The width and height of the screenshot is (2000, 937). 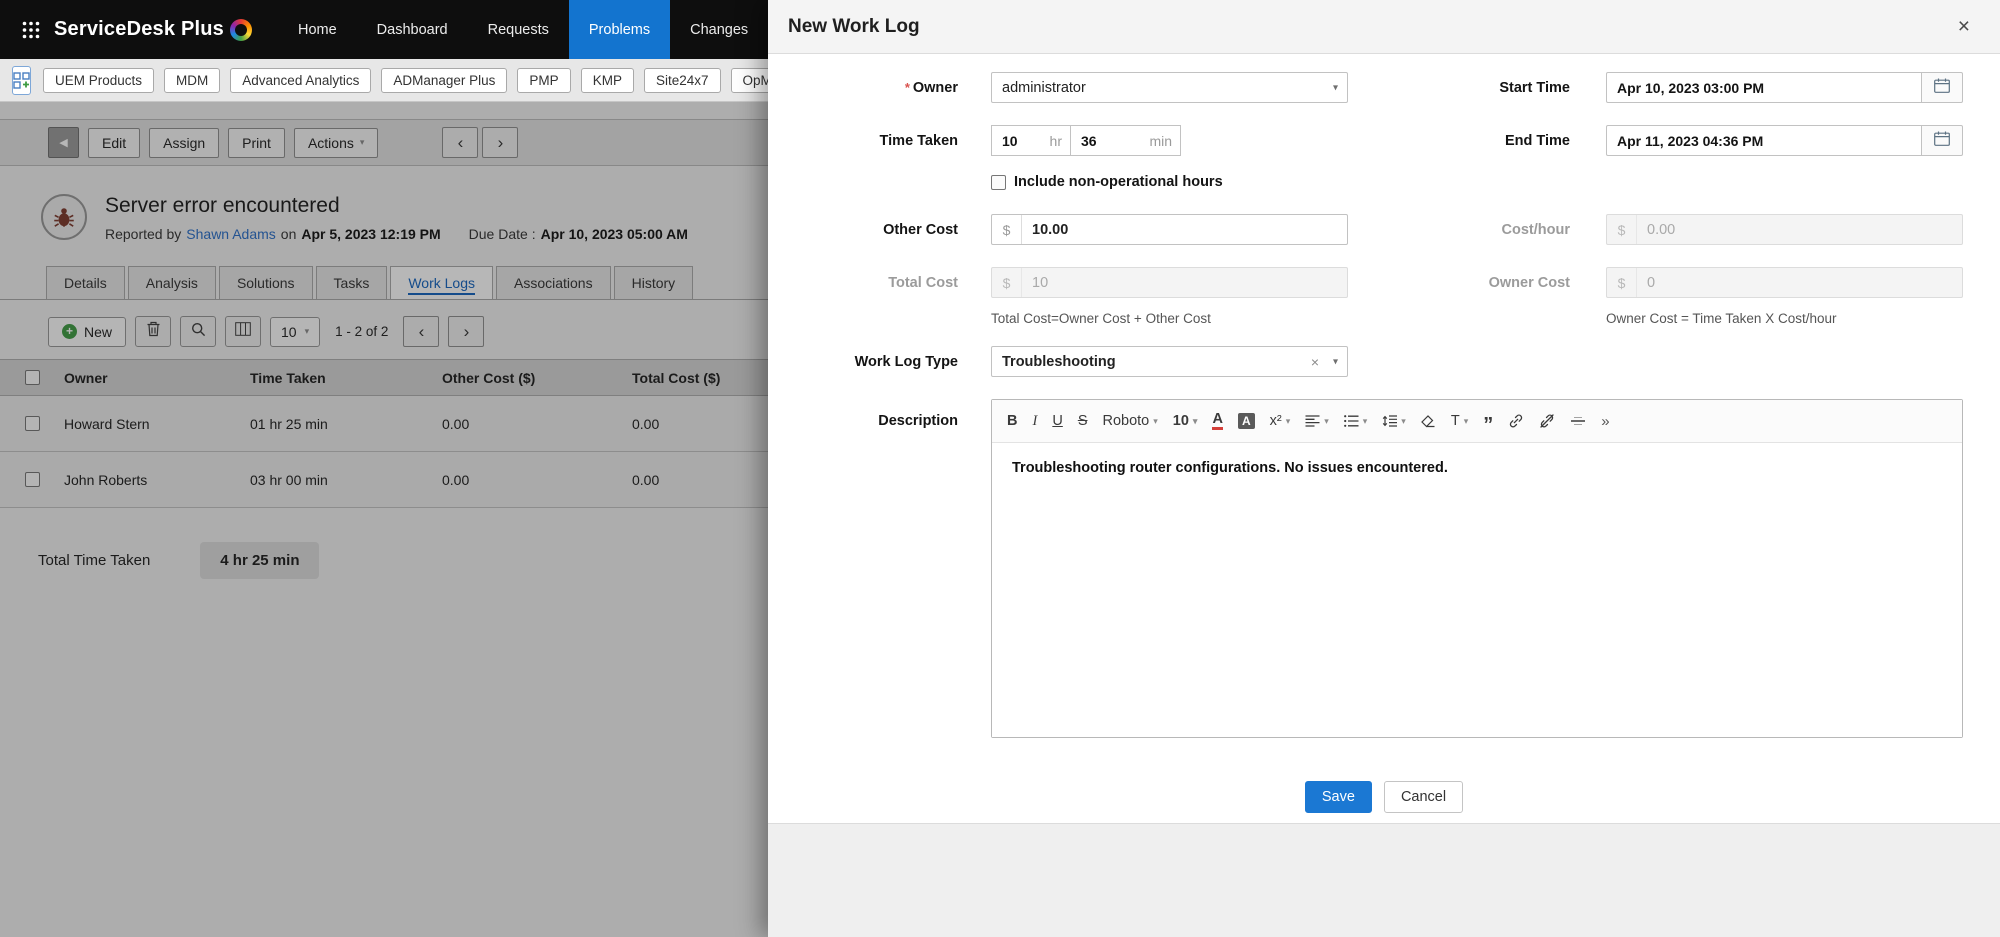 I want to click on start-time-calendar-button, so click(x=1942, y=87).